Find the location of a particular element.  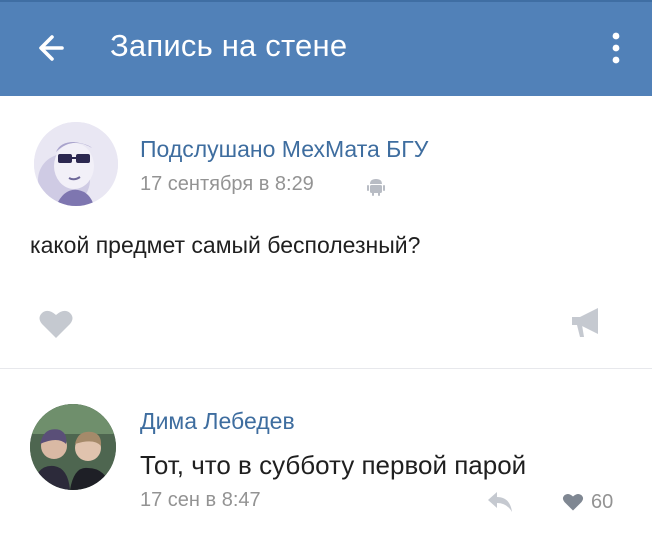

android-icon is located at coordinates (376, 187).